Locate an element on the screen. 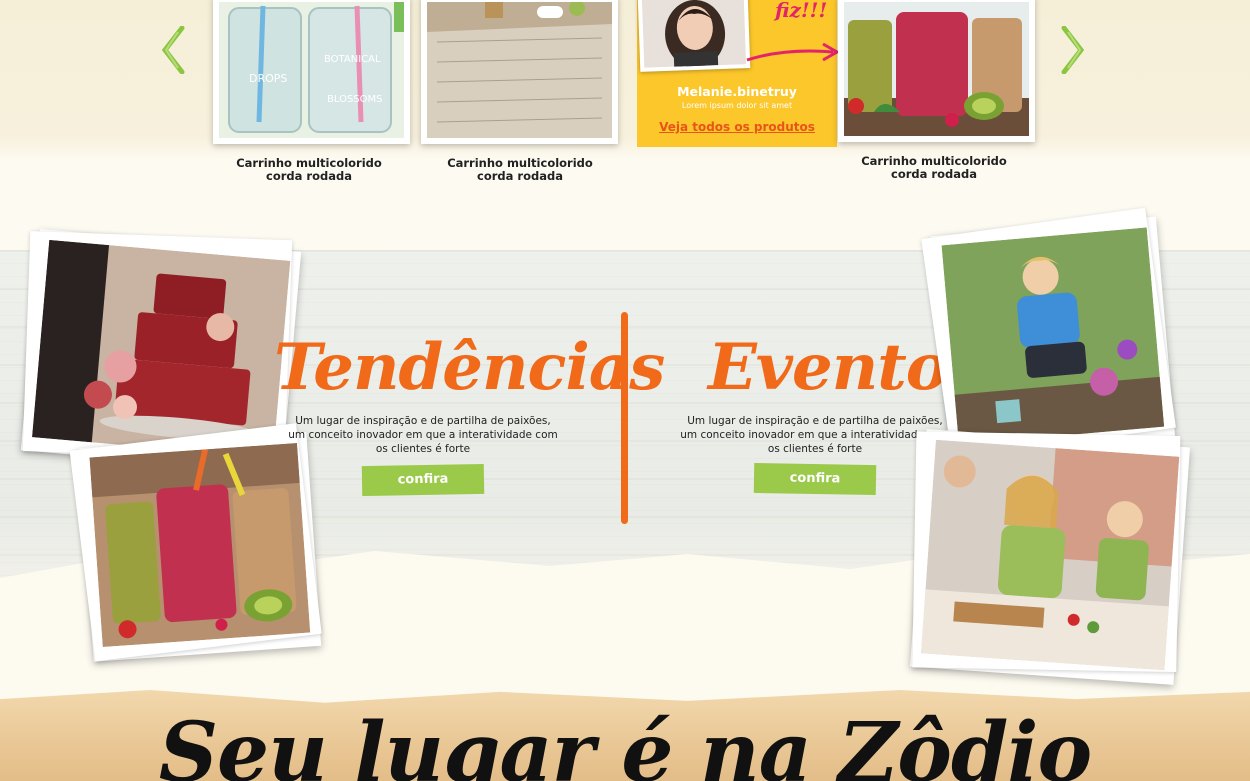 This screenshot has height=781, width=1250. product-caption-2: Carrinho multicolorido corda rodada is located at coordinates (520, 169).